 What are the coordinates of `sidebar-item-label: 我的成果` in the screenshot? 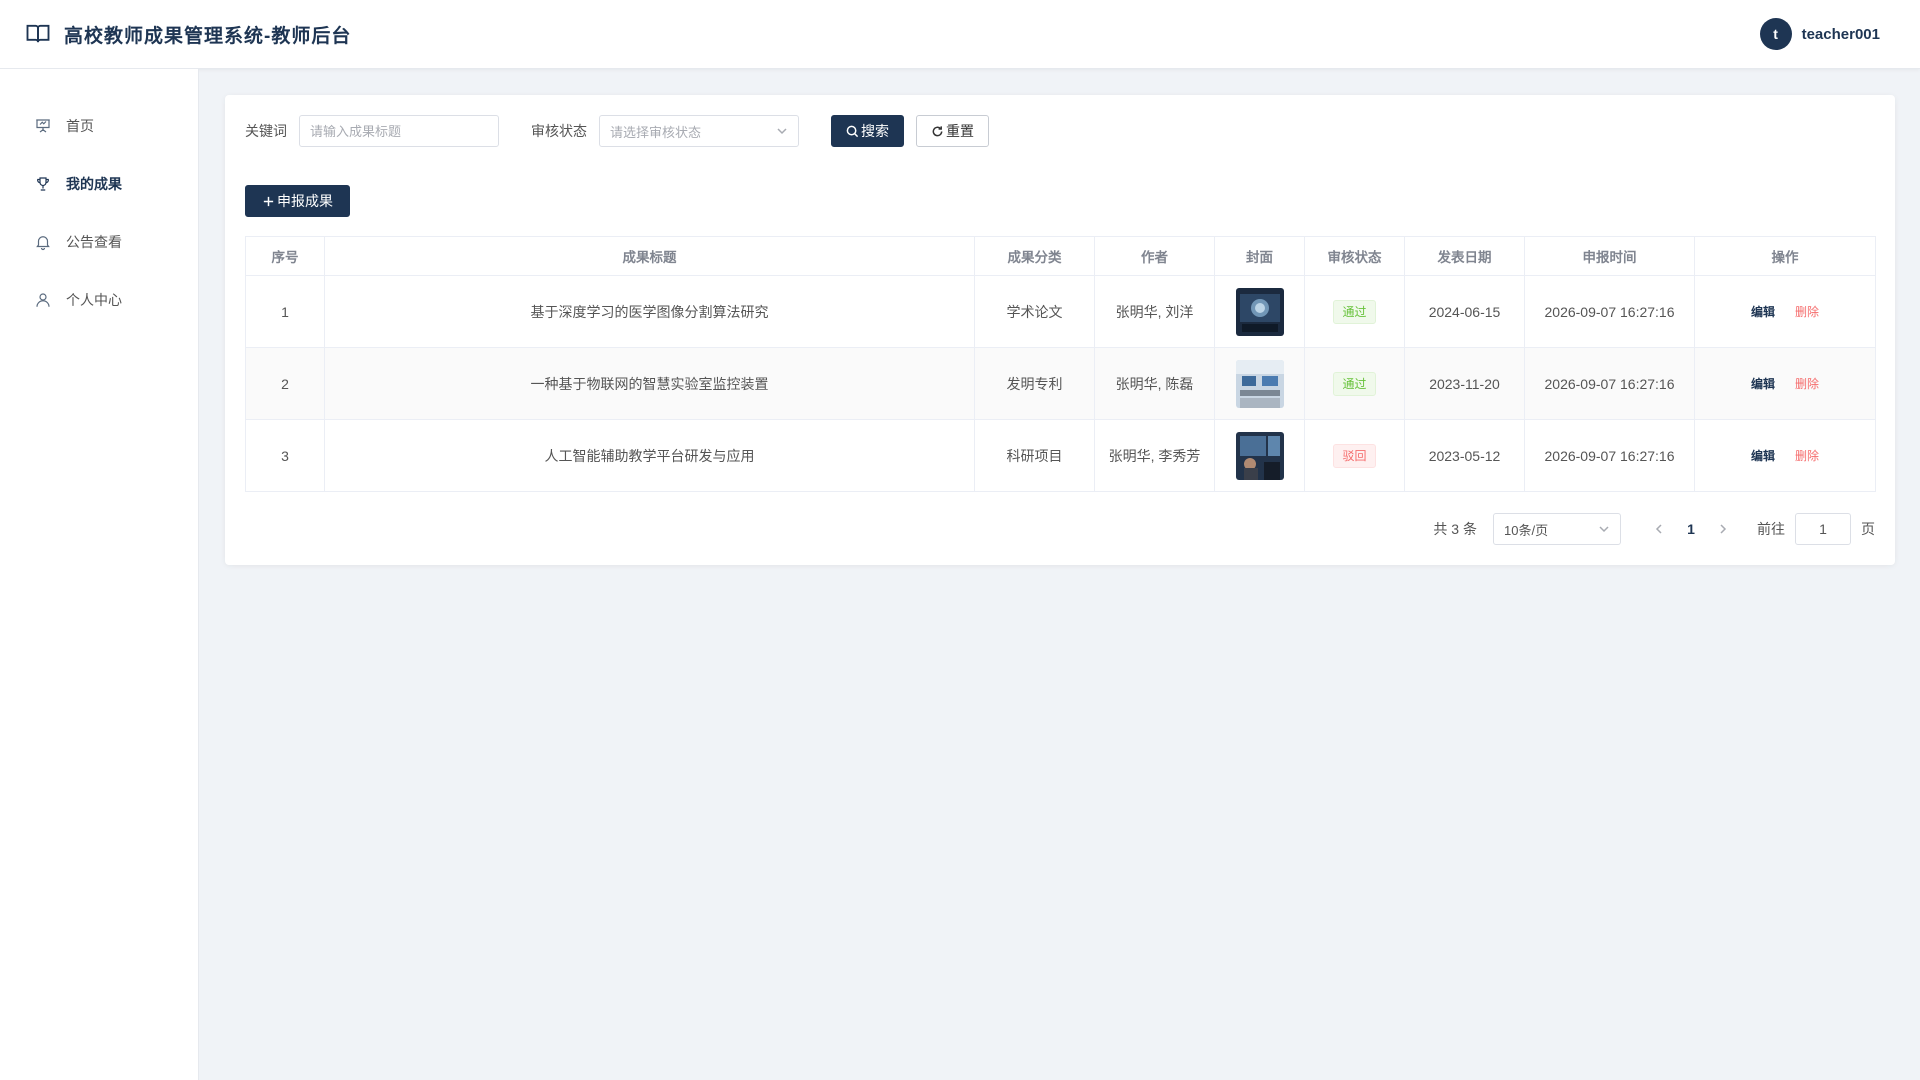 It's located at (94, 184).